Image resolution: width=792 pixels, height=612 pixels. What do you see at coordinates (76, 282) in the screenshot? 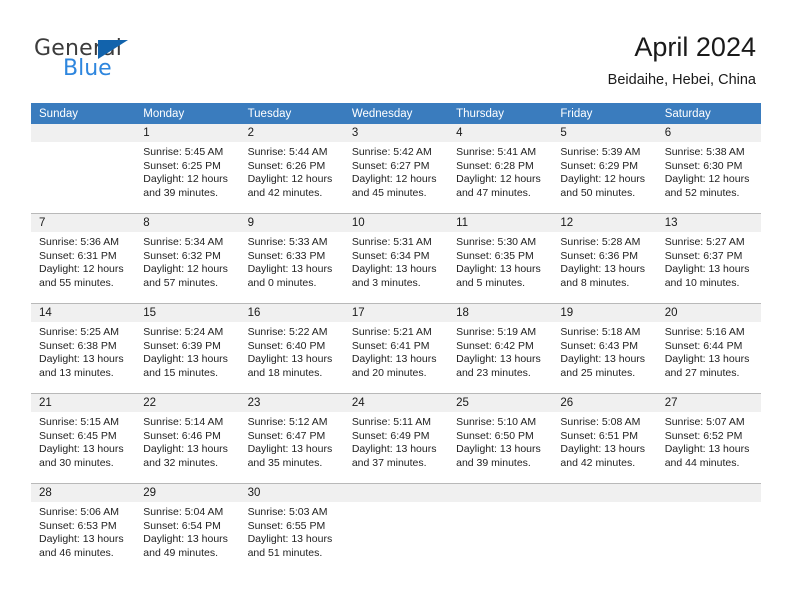
I see `daylight-text-line2: and 55 minutes.` at bounding box center [76, 282].